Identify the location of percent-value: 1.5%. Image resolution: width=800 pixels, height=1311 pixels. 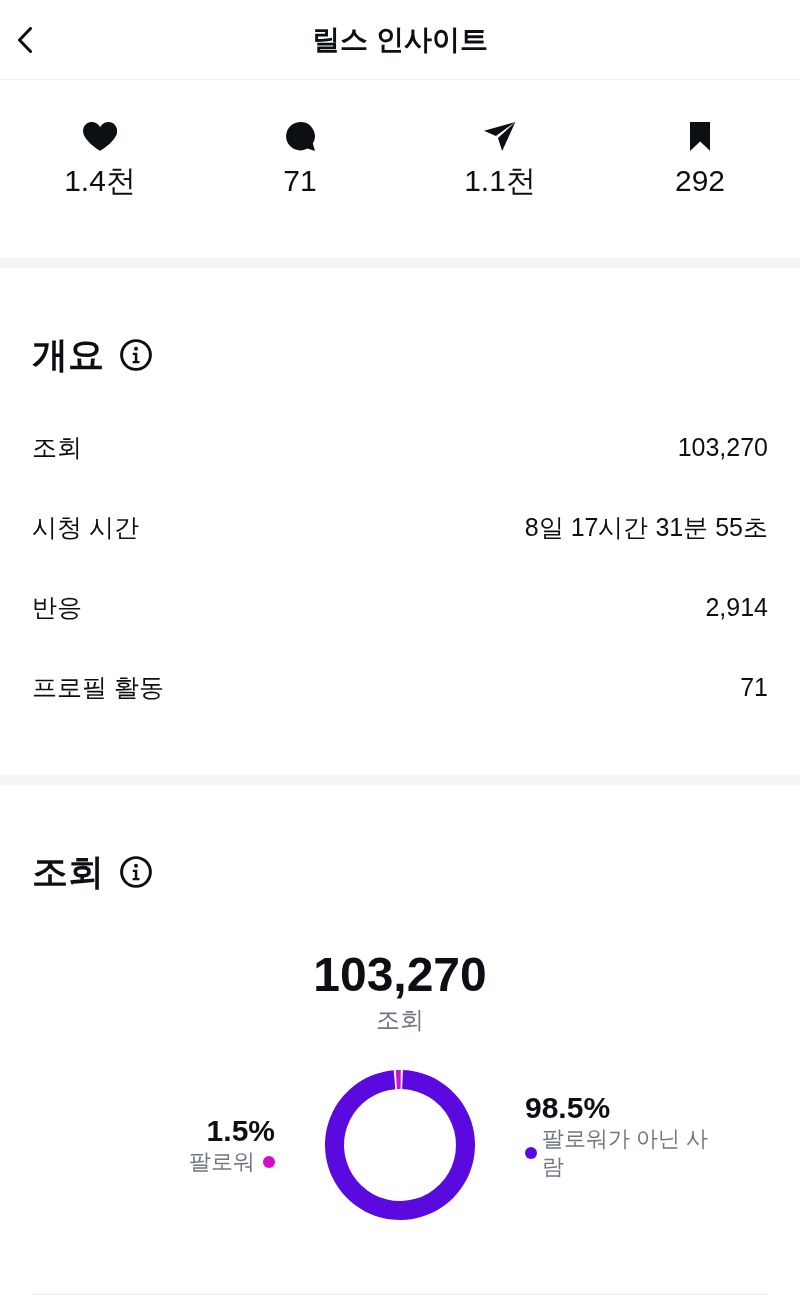
(240, 1131).